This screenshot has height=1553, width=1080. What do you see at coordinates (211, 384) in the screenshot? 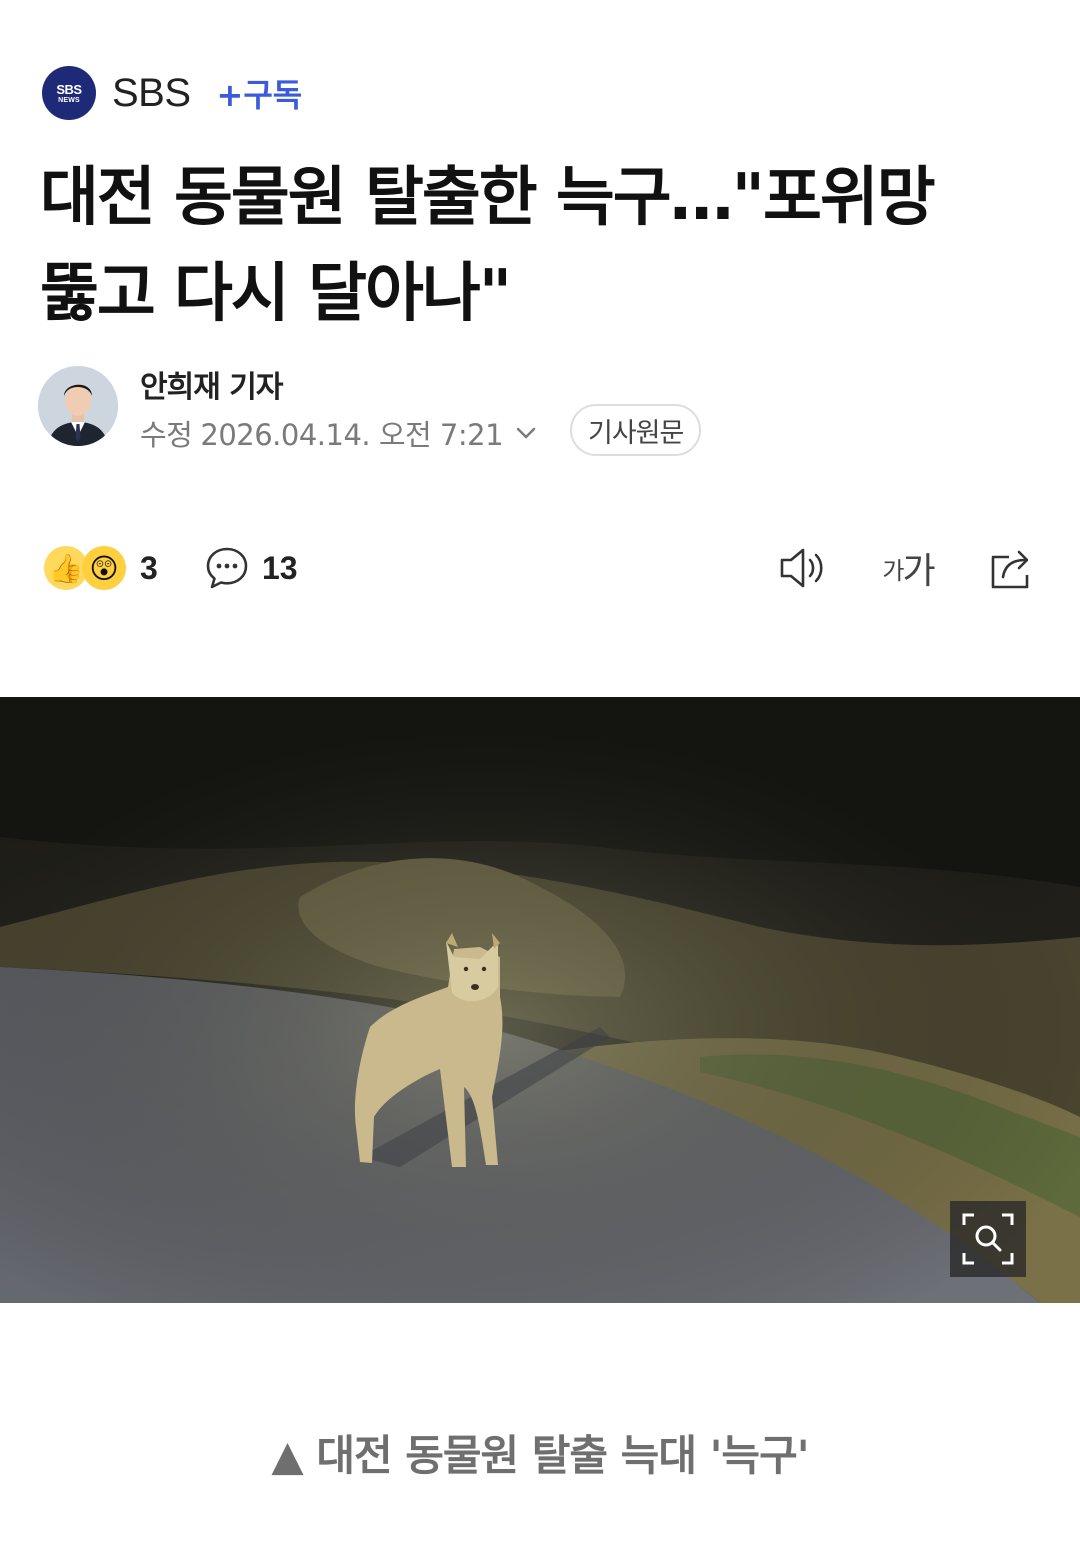
I see `reporter-name: 안희재 기자` at bounding box center [211, 384].